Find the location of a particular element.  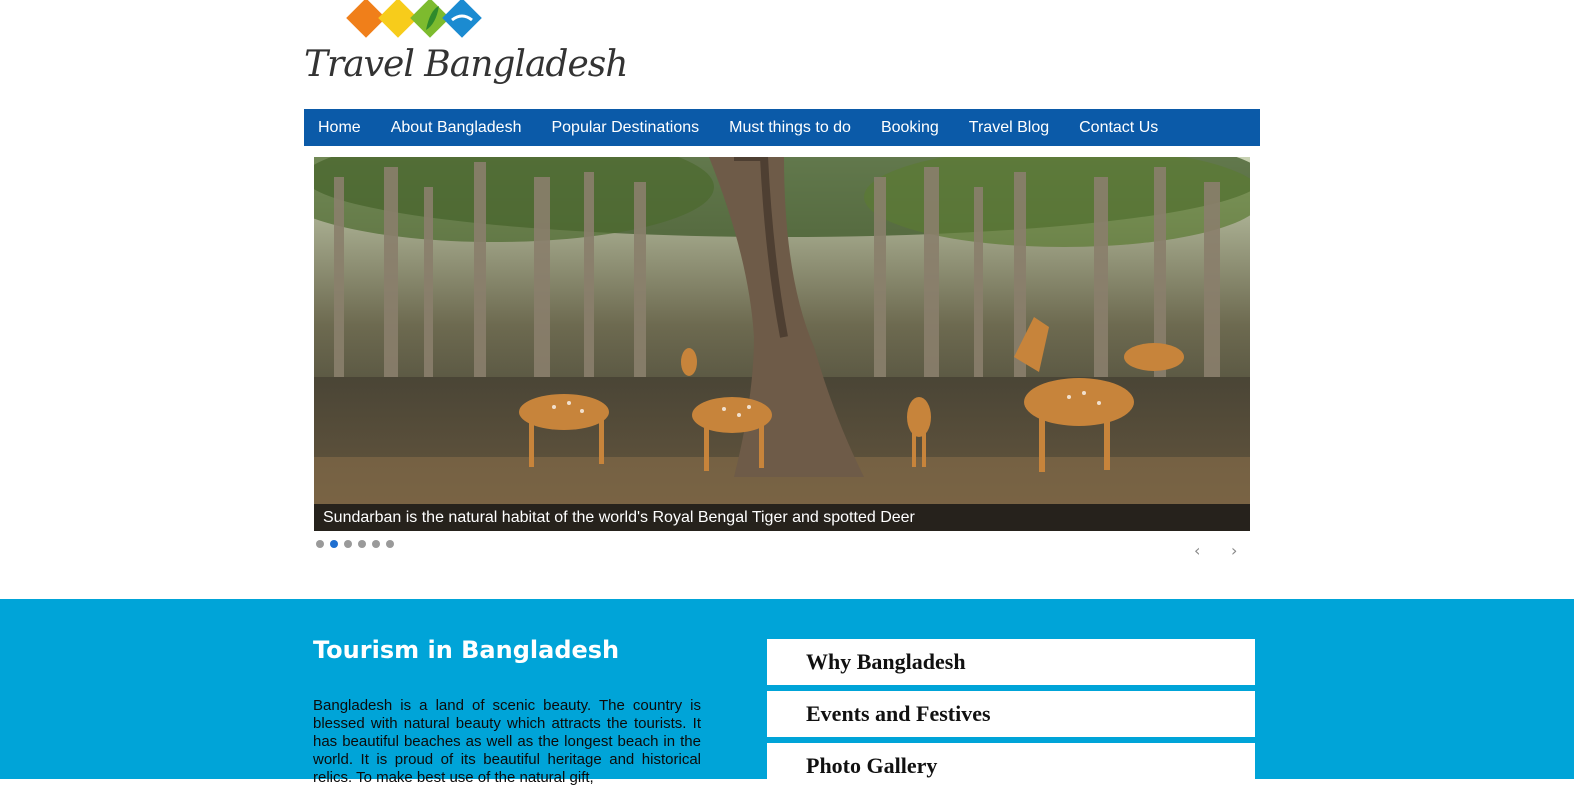

site-logo: Travel Bangladesh is located at coordinates (466, 53).